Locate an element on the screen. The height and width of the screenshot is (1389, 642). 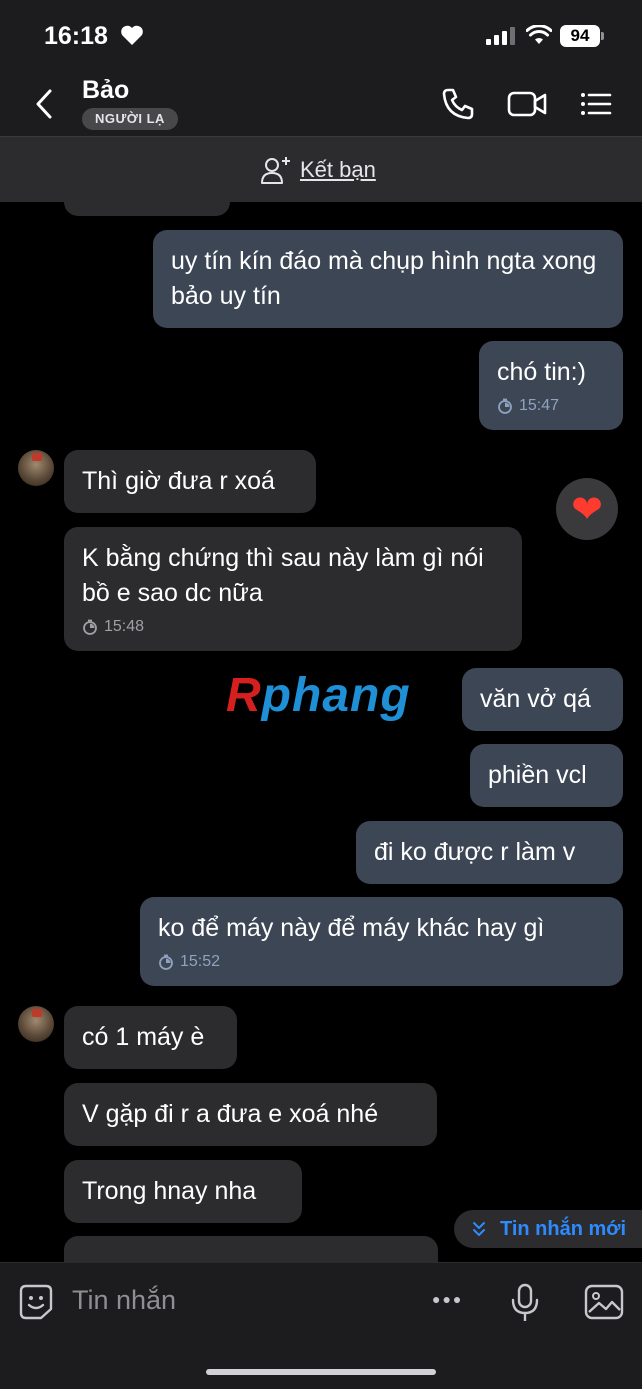
outgoing-message: ko để máy này để máy khác hay gì 15:52 is located at coordinates (381, 941).